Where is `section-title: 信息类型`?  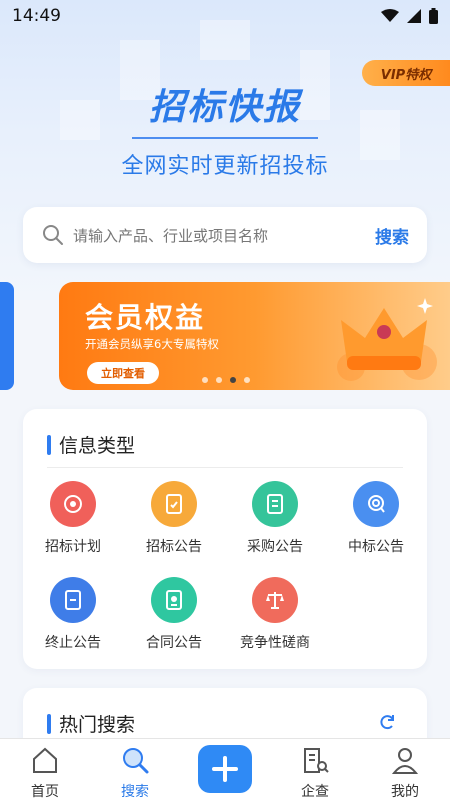 section-title: 信息类型 is located at coordinates (91, 444).